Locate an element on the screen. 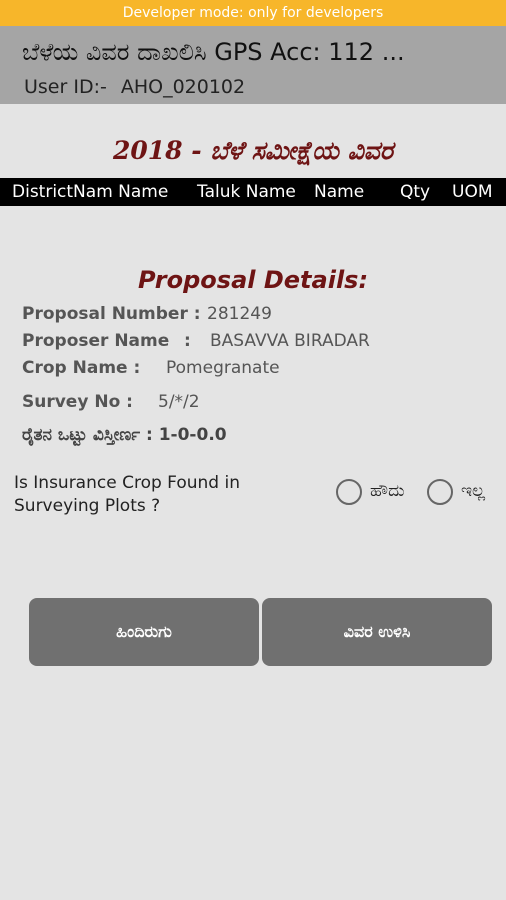 The height and width of the screenshot is (900, 506). total-area-label: ರೈತನ ಒಟ್ಟು ವಿಸ್ತೀರ್ಣ : 1-0-0.0 is located at coordinates (124, 435).